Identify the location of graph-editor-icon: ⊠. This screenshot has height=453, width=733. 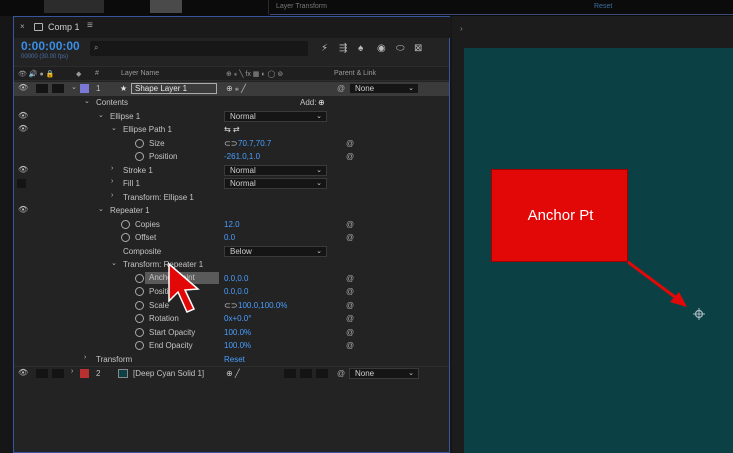
(418, 48).